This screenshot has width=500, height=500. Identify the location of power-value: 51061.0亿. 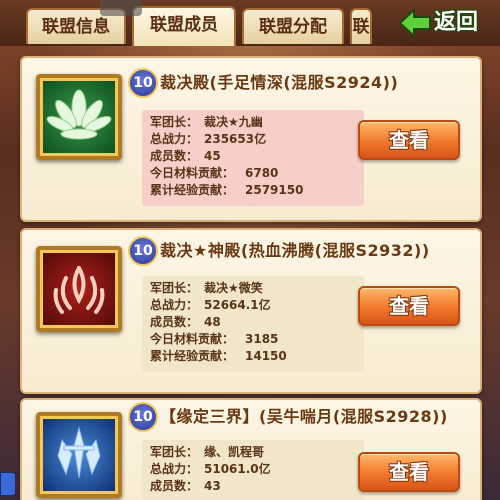
(237, 469).